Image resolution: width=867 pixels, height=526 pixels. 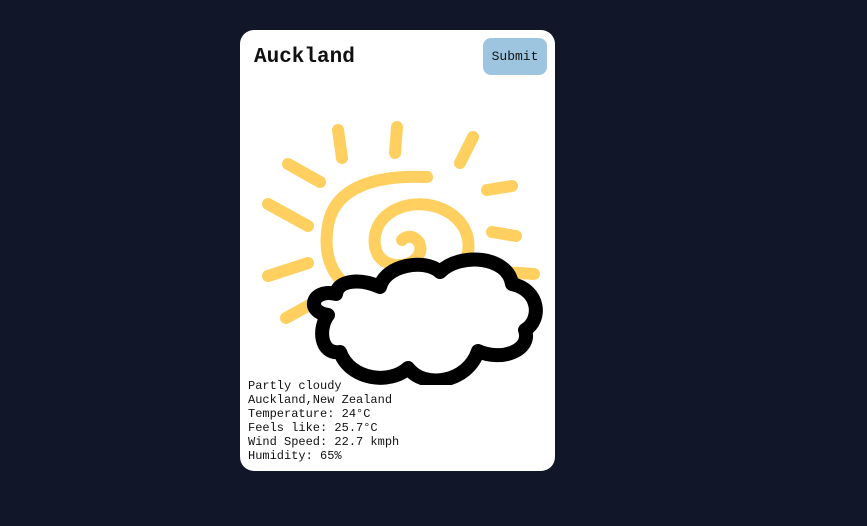 I want to click on wind-speed-text: Wind Speed: 22.7 kmph, so click(x=324, y=442).